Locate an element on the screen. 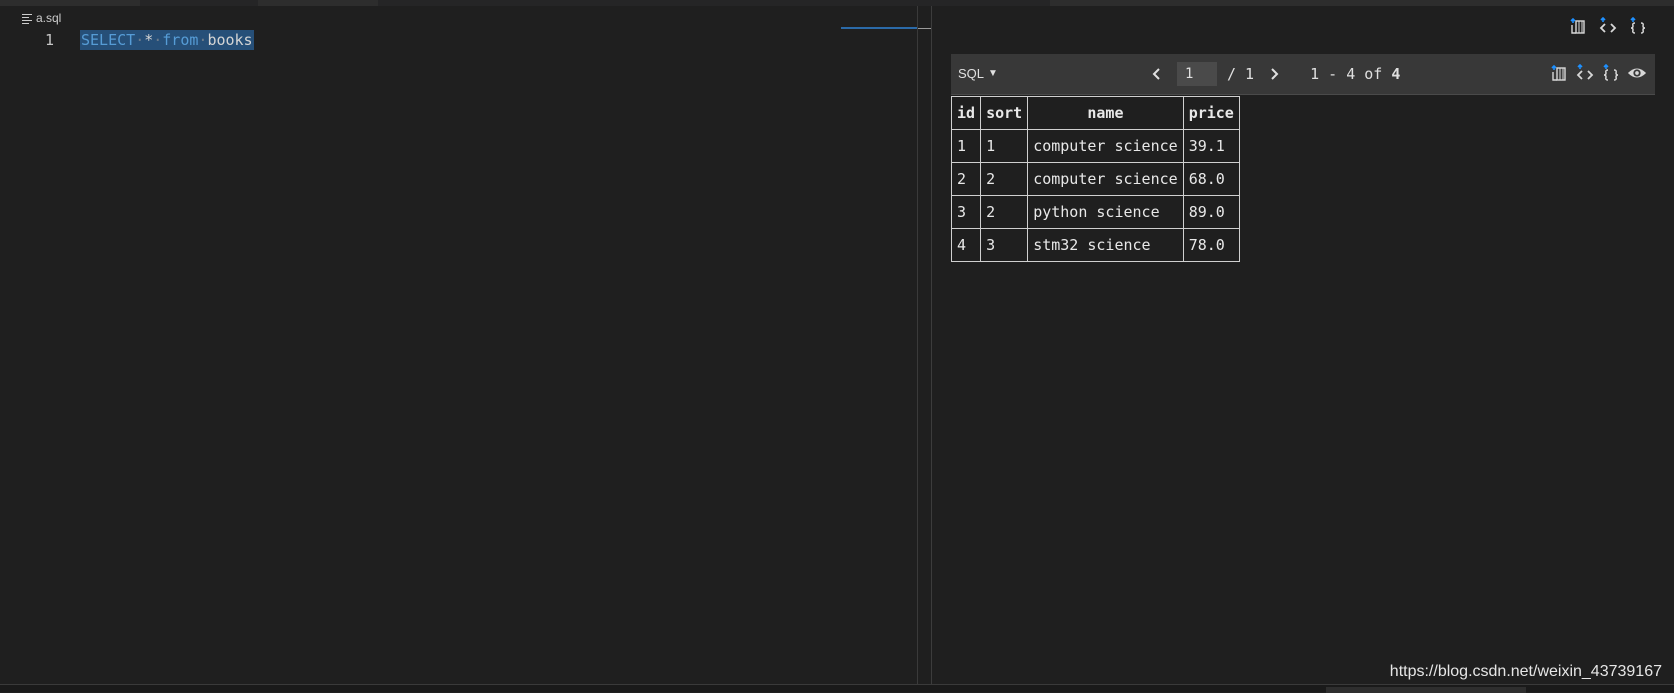  language-dropdown-label: SQL is located at coordinates (971, 73).